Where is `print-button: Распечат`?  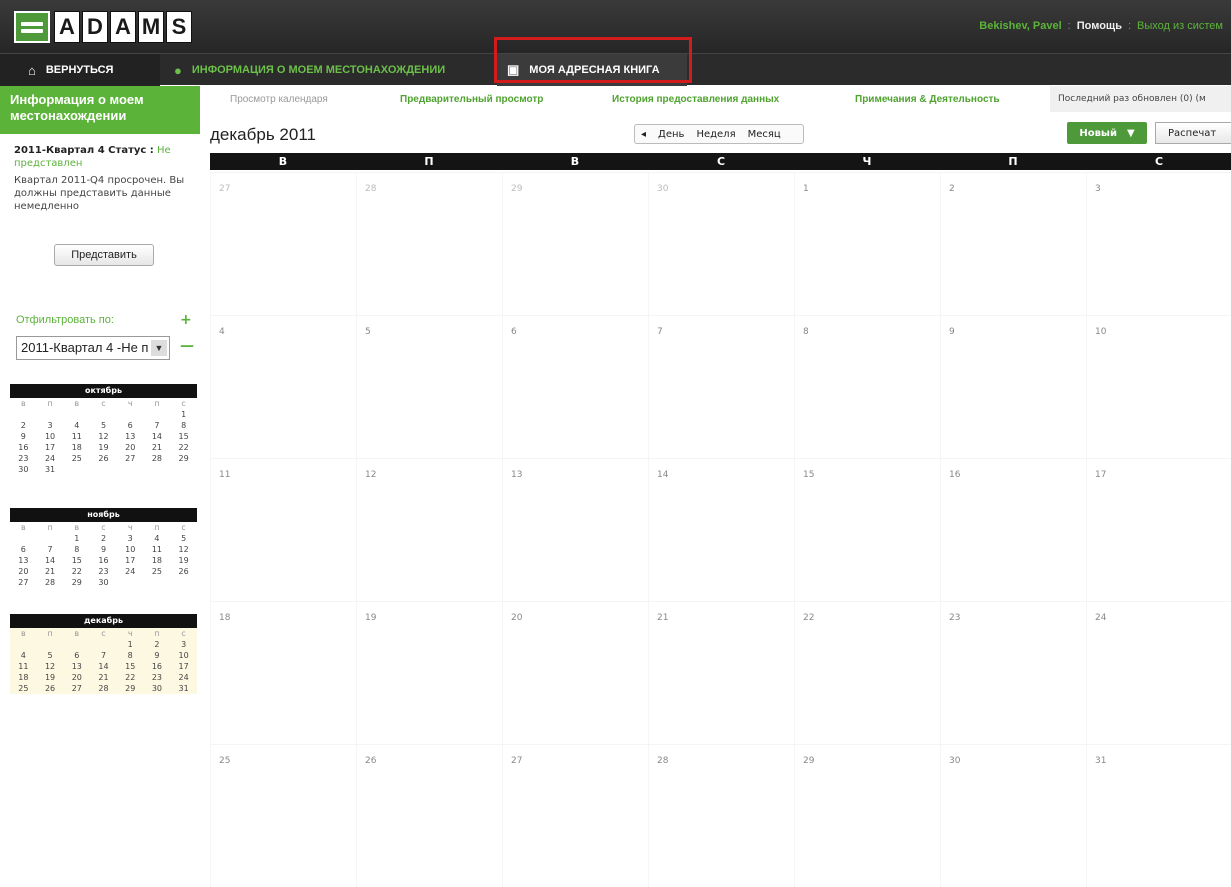 print-button: Распечат is located at coordinates (1193, 133).